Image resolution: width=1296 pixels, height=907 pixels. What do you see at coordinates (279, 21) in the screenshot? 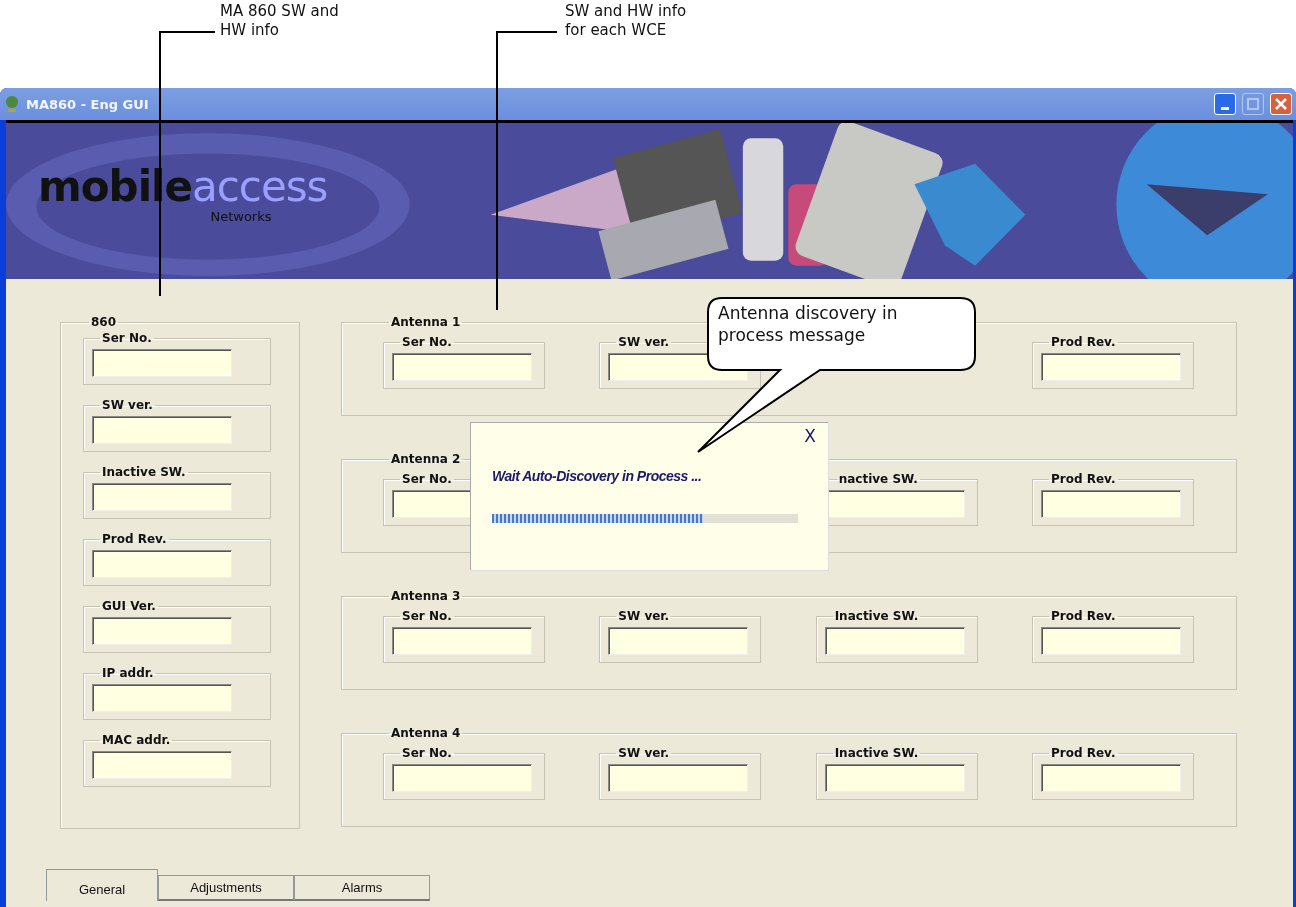
I see `annotation-text: MA 860 SW and HW info` at bounding box center [279, 21].